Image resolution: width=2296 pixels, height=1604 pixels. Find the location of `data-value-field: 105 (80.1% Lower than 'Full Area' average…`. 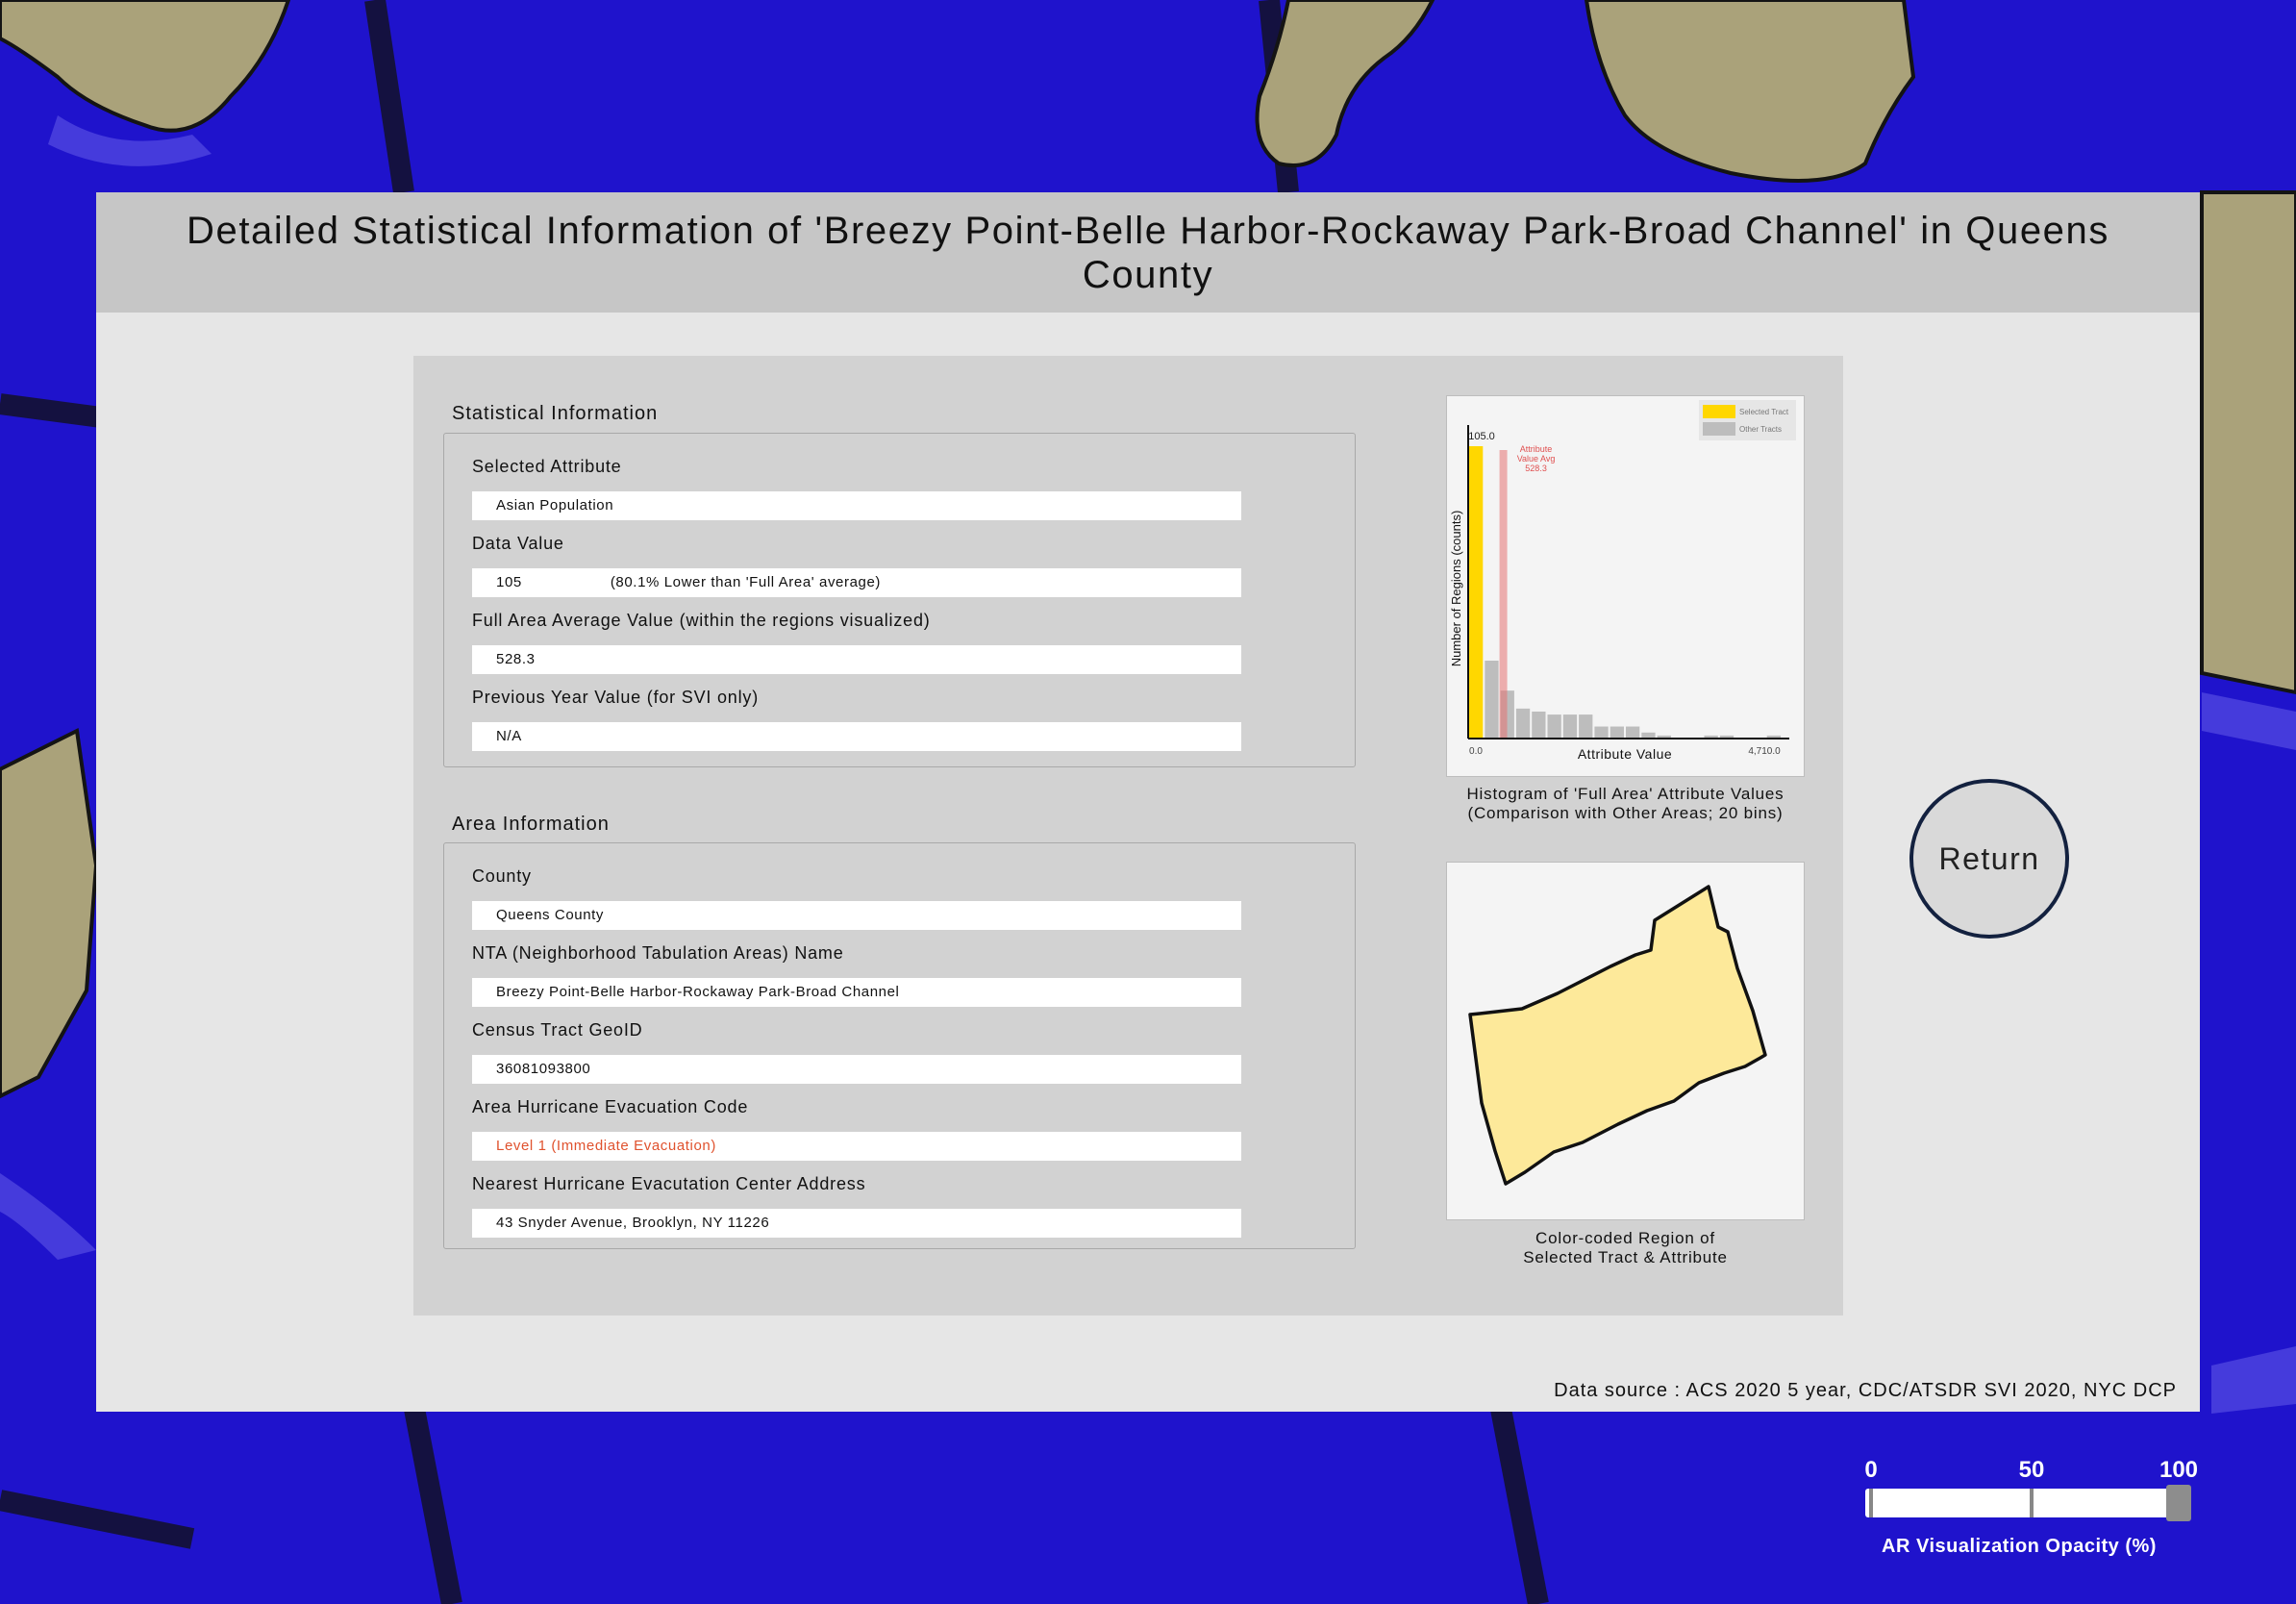

data-value-field: 105 (80.1% Lower than 'Full Area' average… is located at coordinates (856, 582).